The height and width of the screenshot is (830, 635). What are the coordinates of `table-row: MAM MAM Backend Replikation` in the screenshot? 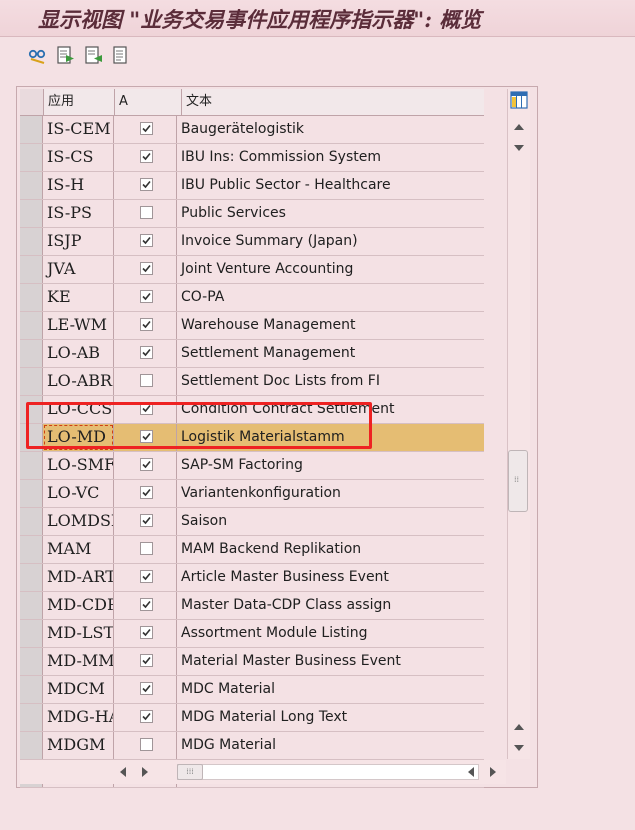 It's located at (252, 550).